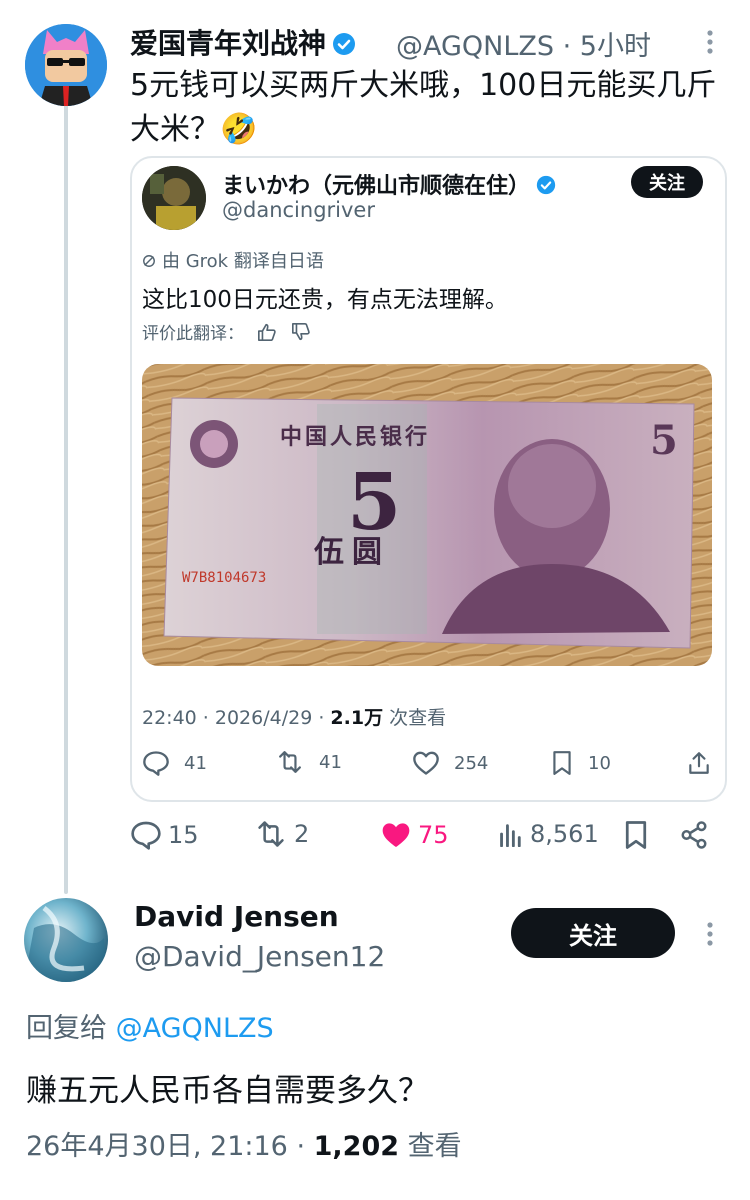 The image size is (750, 1200). I want to click on like-button: 75, so click(414, 835).